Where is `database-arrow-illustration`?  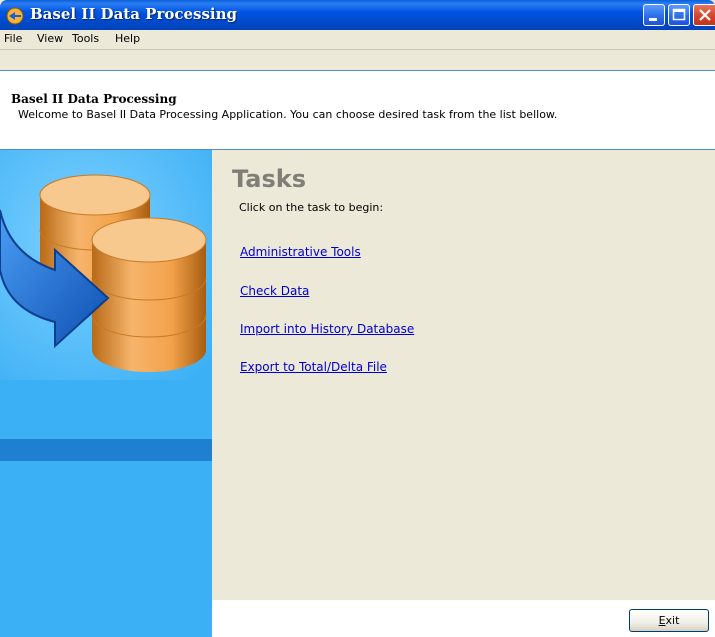
database-arrow-illustration is located at coordinates (106, 265).